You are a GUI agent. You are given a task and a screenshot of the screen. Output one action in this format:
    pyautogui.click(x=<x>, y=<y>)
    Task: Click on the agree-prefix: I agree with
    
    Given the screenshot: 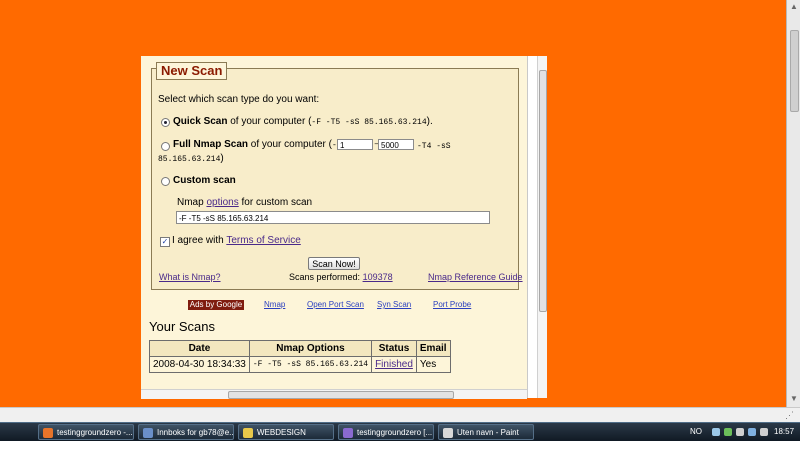 What is the action you would take?
    pyautogui.click(x=198, y=240)
    